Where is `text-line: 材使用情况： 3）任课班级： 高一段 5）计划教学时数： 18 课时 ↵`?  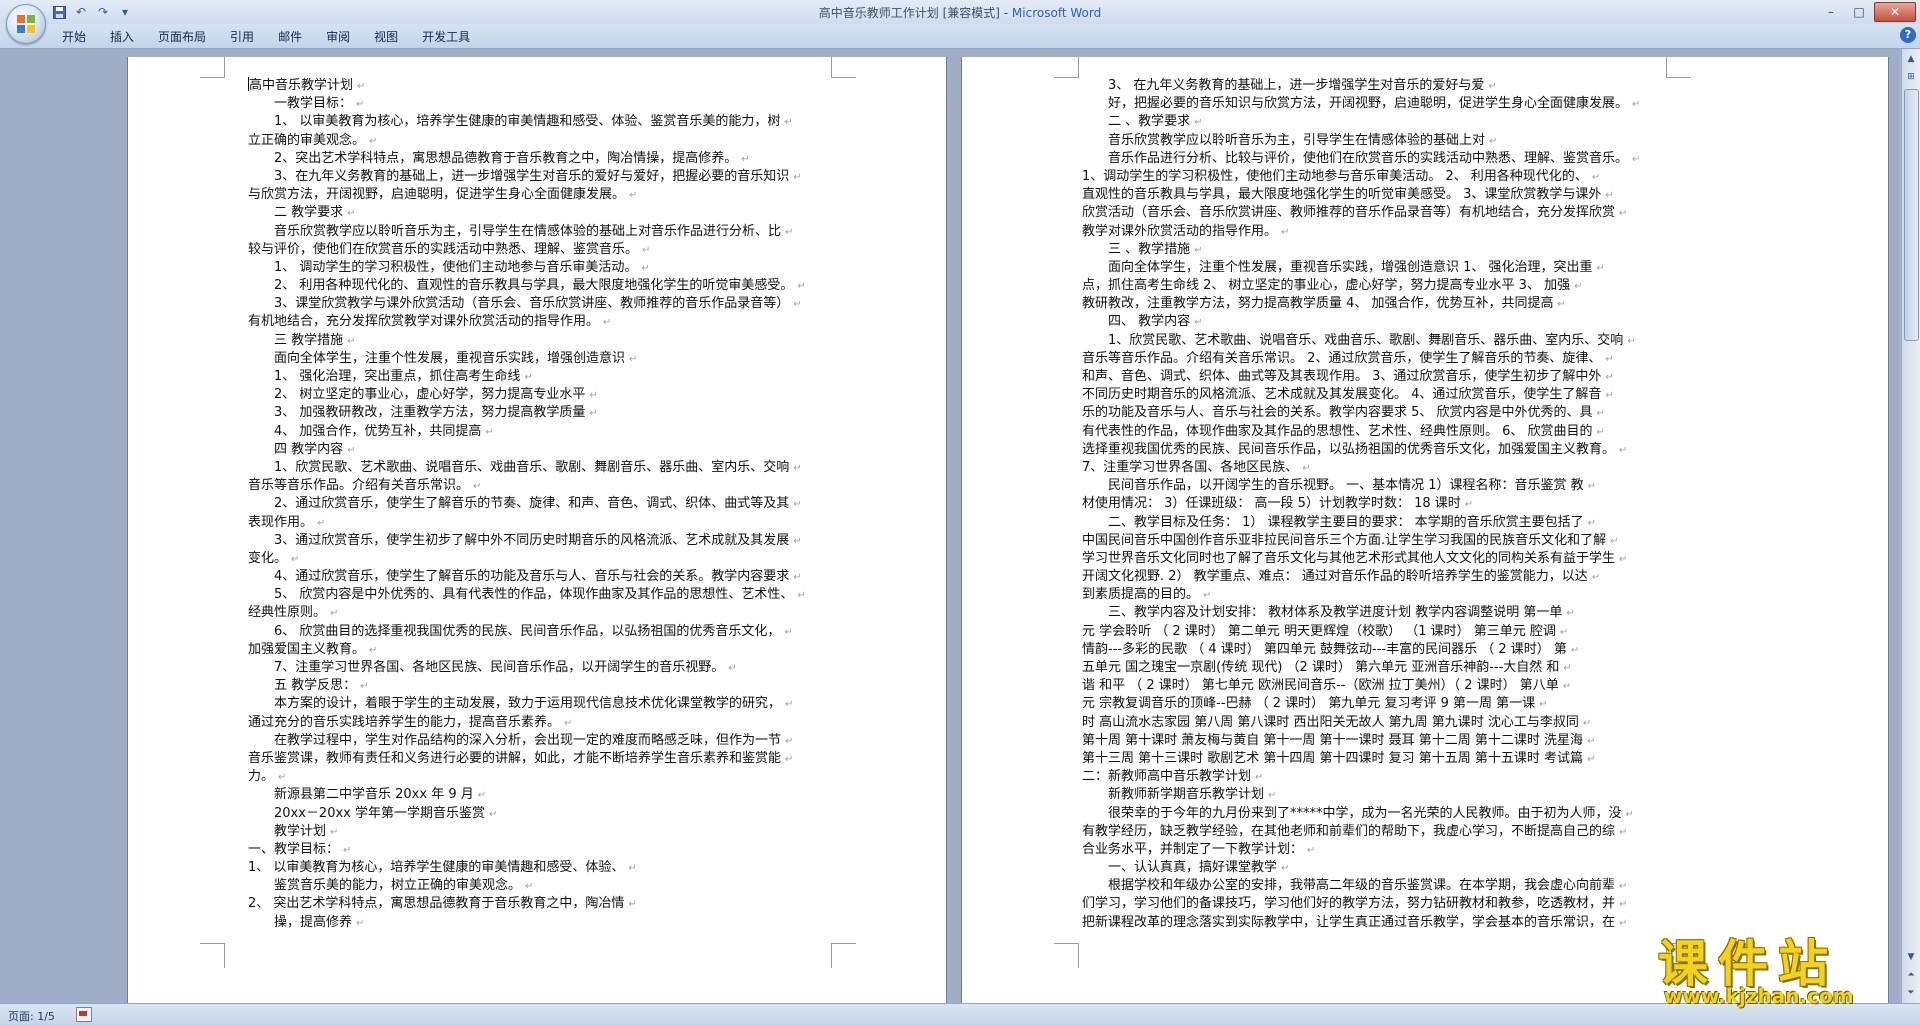
text-line: 材使用情况： 3）任课班级： 高一段 5）计划教学时数： 18 课时 ↵ is located at coordinates (1374, 504).